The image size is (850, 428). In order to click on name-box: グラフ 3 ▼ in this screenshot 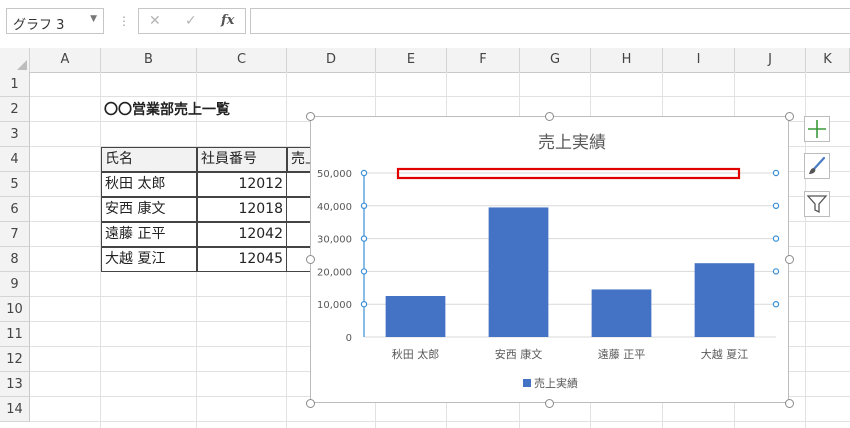, I will do `click(55, 21)`.